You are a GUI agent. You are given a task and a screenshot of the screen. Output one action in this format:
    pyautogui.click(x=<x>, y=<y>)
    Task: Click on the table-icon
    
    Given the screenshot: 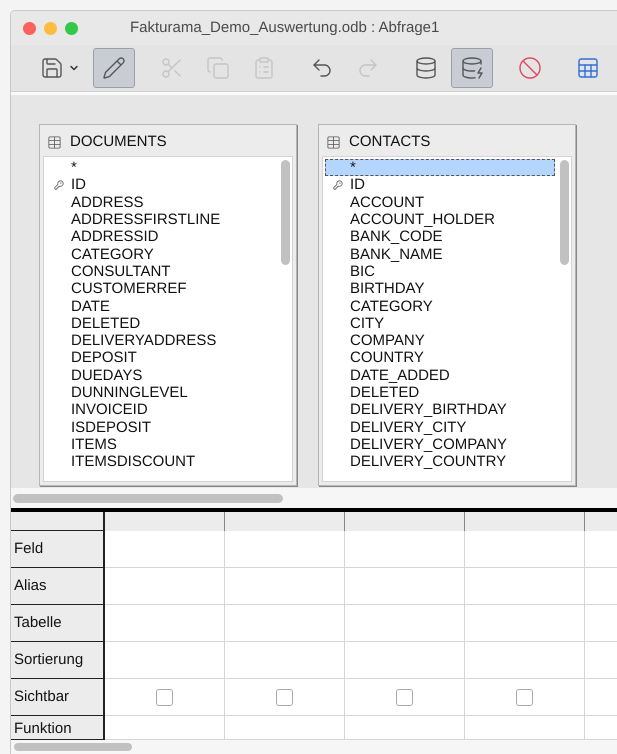 What is the action you would take?
    pyautogui.click(x=333, y=142)
    